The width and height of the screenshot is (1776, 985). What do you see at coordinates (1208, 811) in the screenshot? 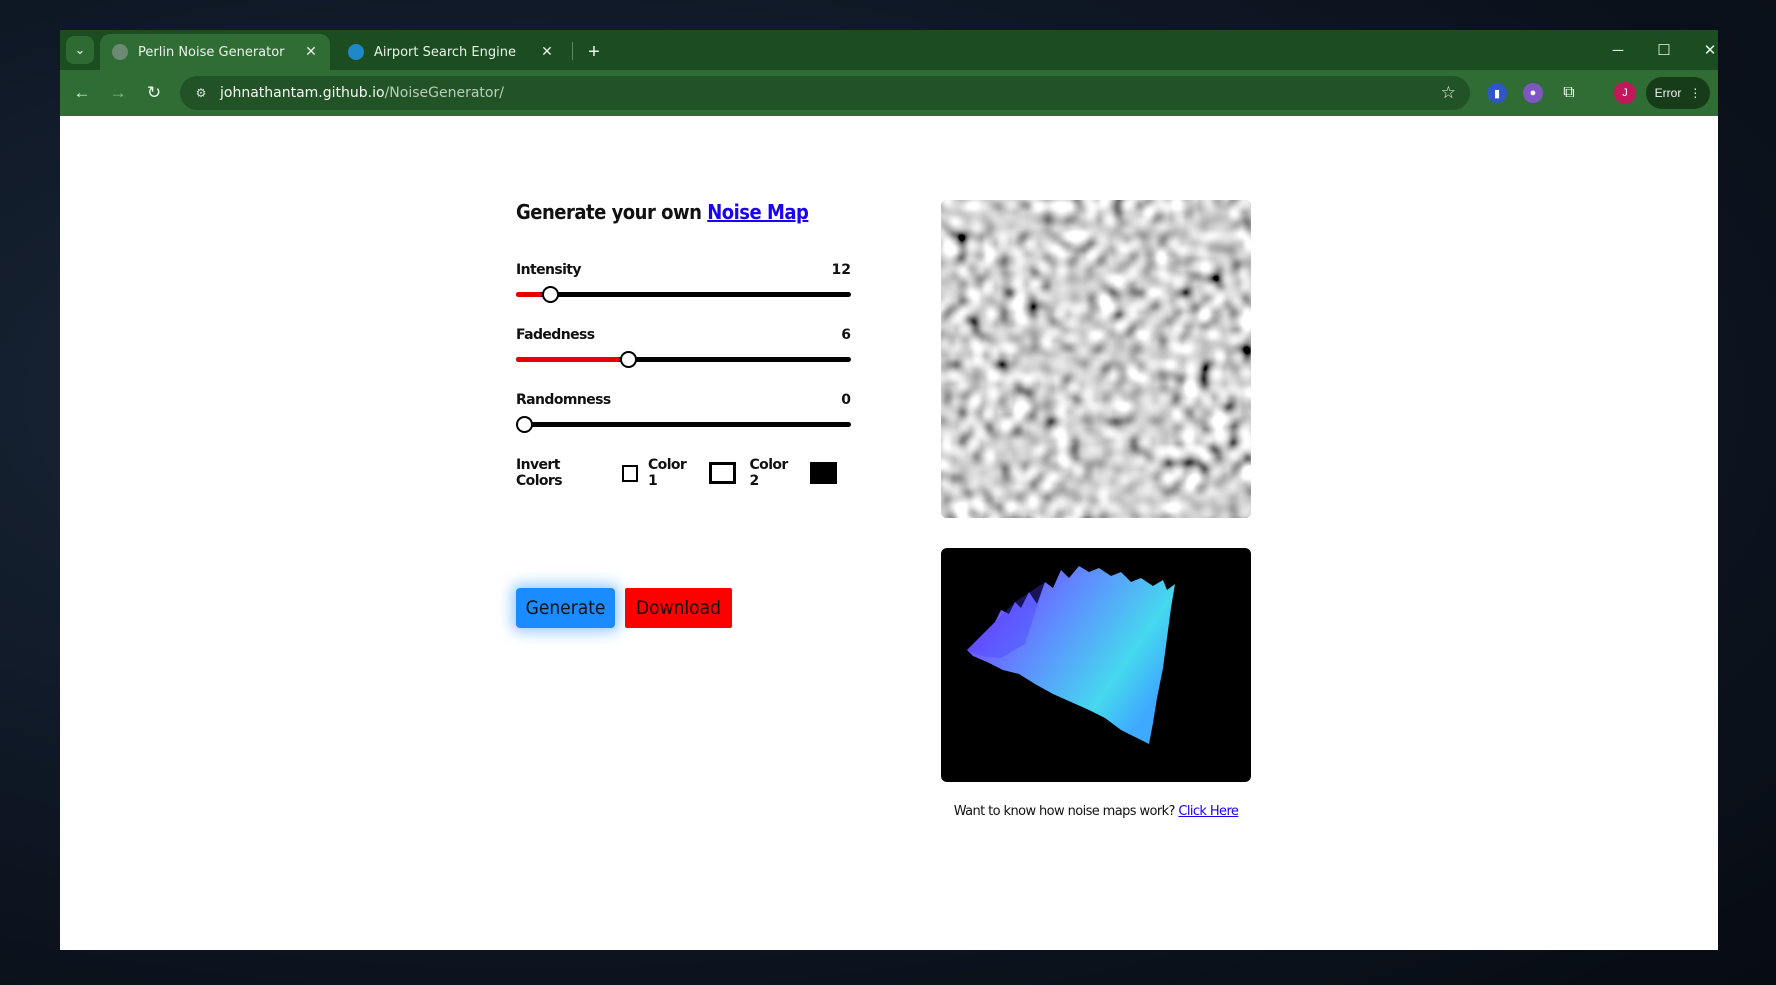
I see `click-here-link: Click Here` at bounding box center [1208, 811].